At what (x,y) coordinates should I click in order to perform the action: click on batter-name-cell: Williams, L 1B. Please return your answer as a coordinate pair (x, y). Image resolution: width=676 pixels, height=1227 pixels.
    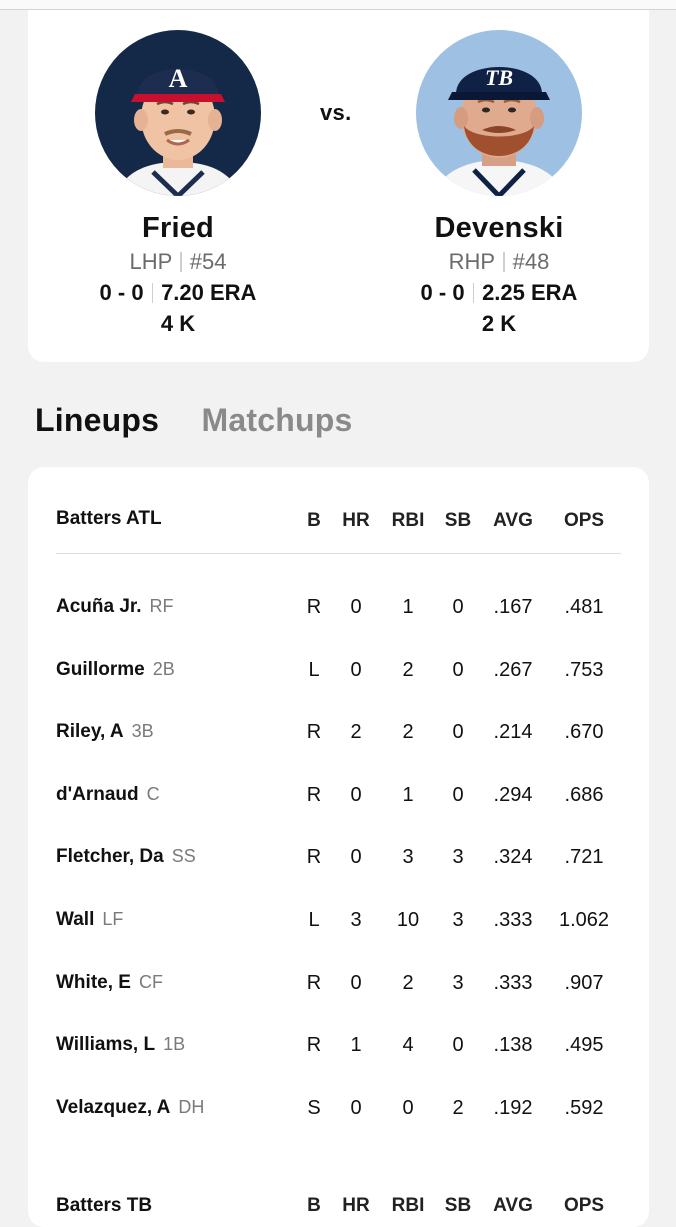
    Looking at the image, I should click on (120, 1045).